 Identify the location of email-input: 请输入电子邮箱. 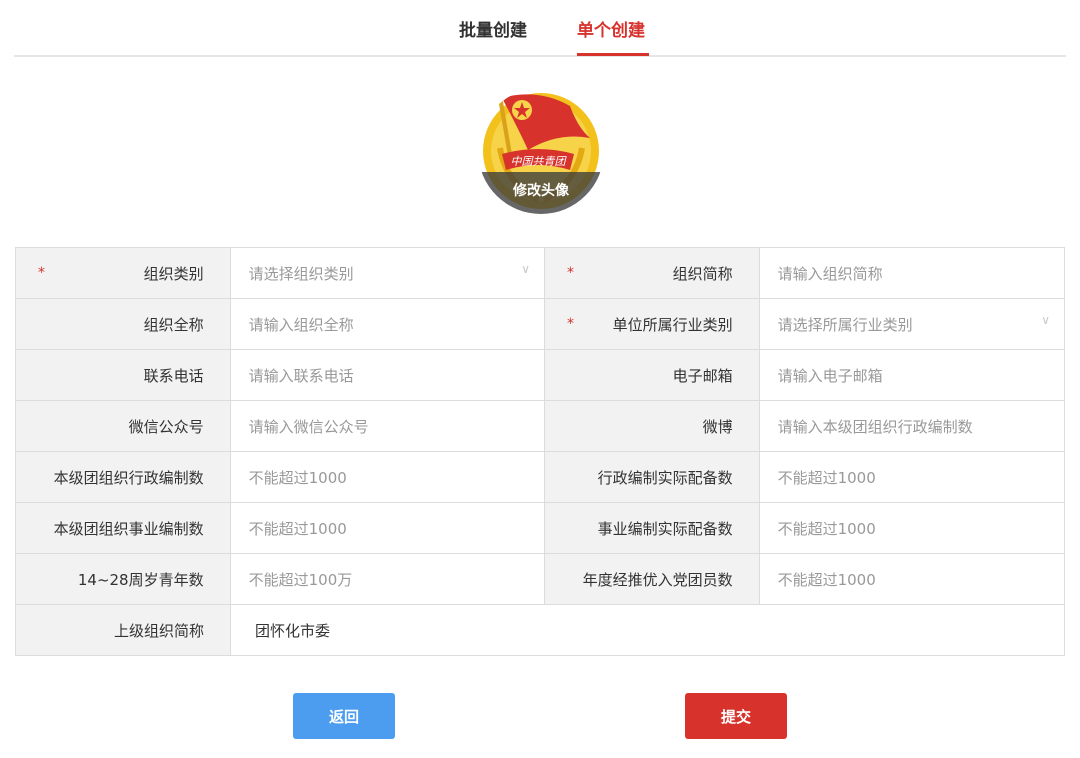
(912, 375).